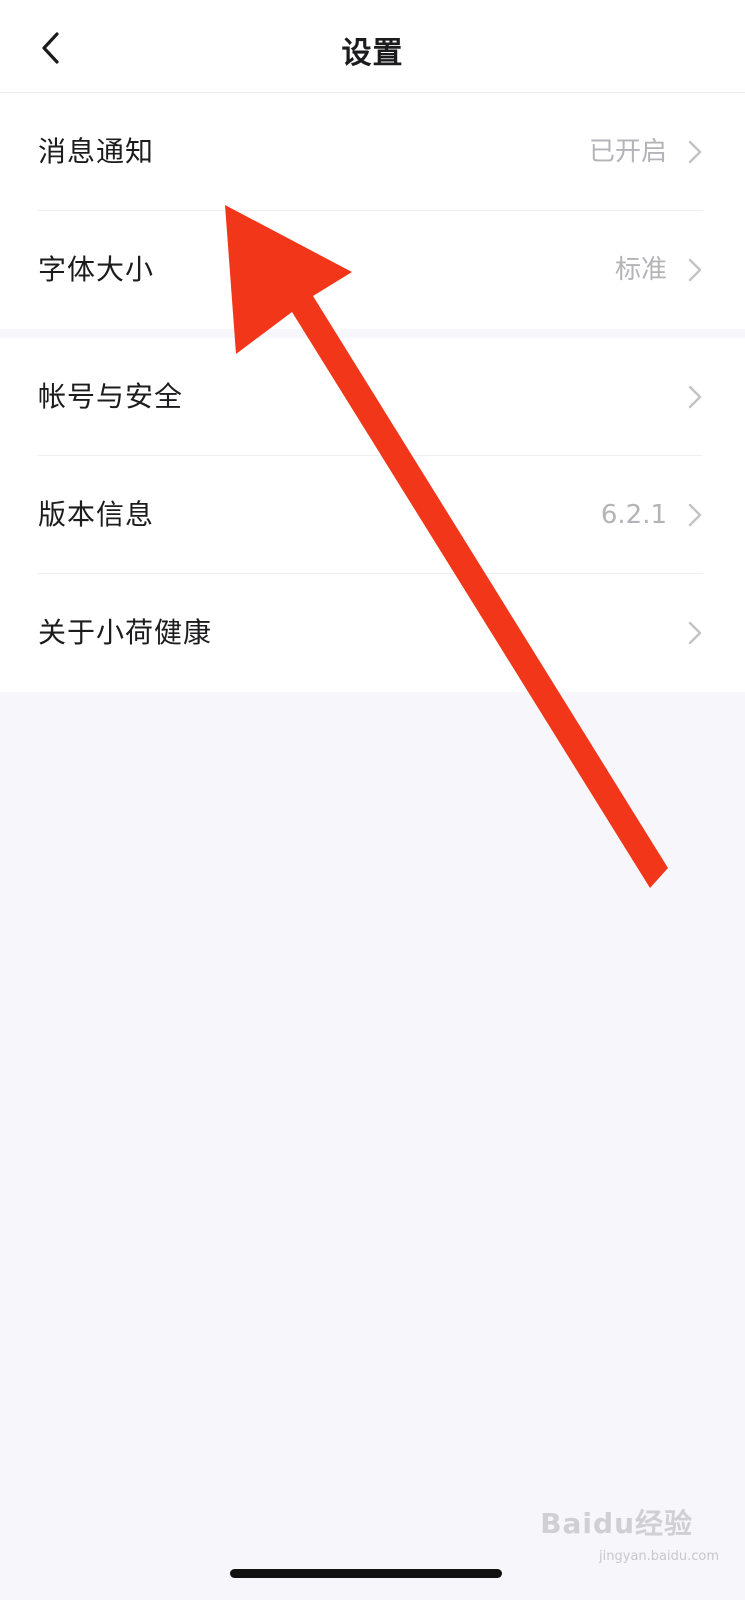 Image resolution: width=745 pixels, height=1600 pixels. Describe the element at coordinates (96, 151) in the screenshot. I see `row-label: 消息通知` at that location.